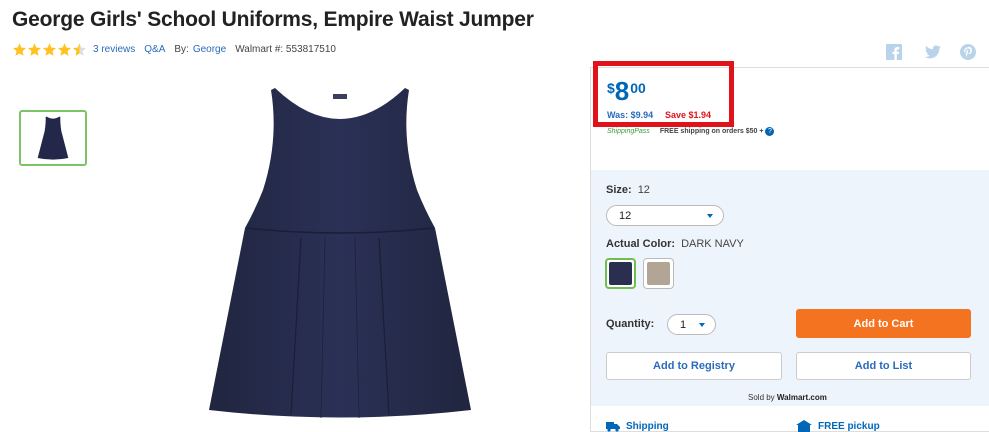  What do you see at coordinates (285, 49) in the screenshot?
I see `walmart-number: Walmart #: 553817510` at bounding box center [285, 49].